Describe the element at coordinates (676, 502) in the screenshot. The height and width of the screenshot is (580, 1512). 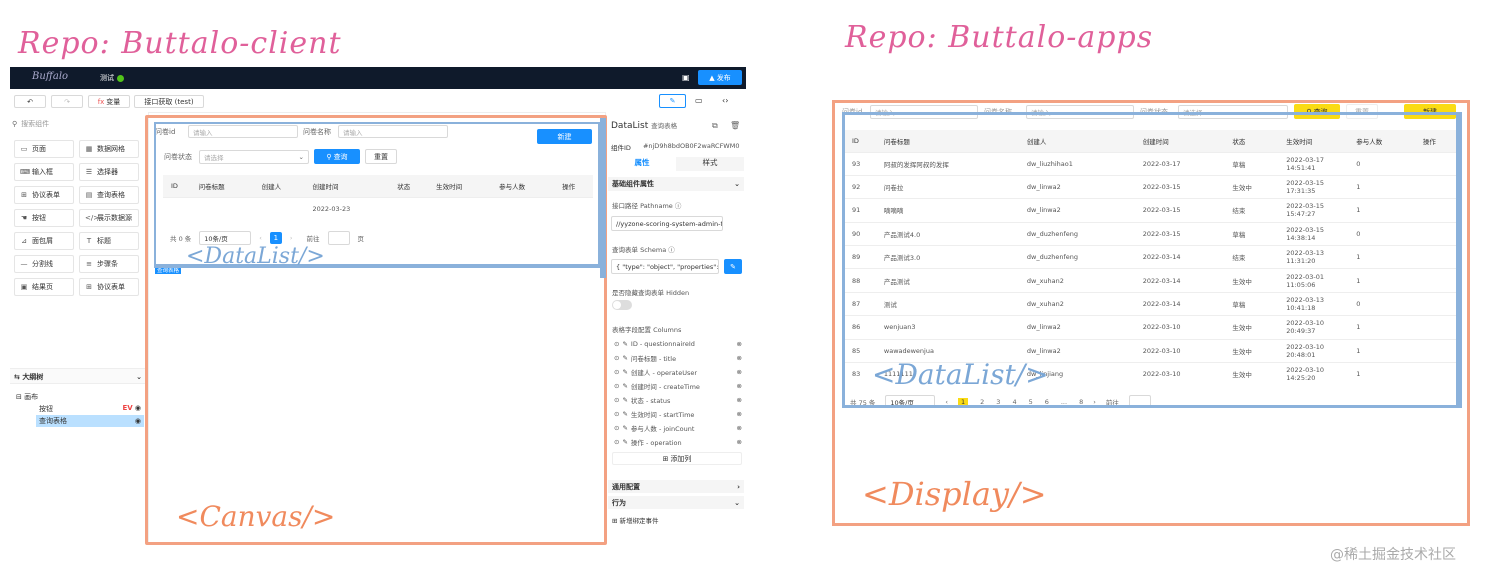
I see `section-behavior: 行为 ⌄` at that location.